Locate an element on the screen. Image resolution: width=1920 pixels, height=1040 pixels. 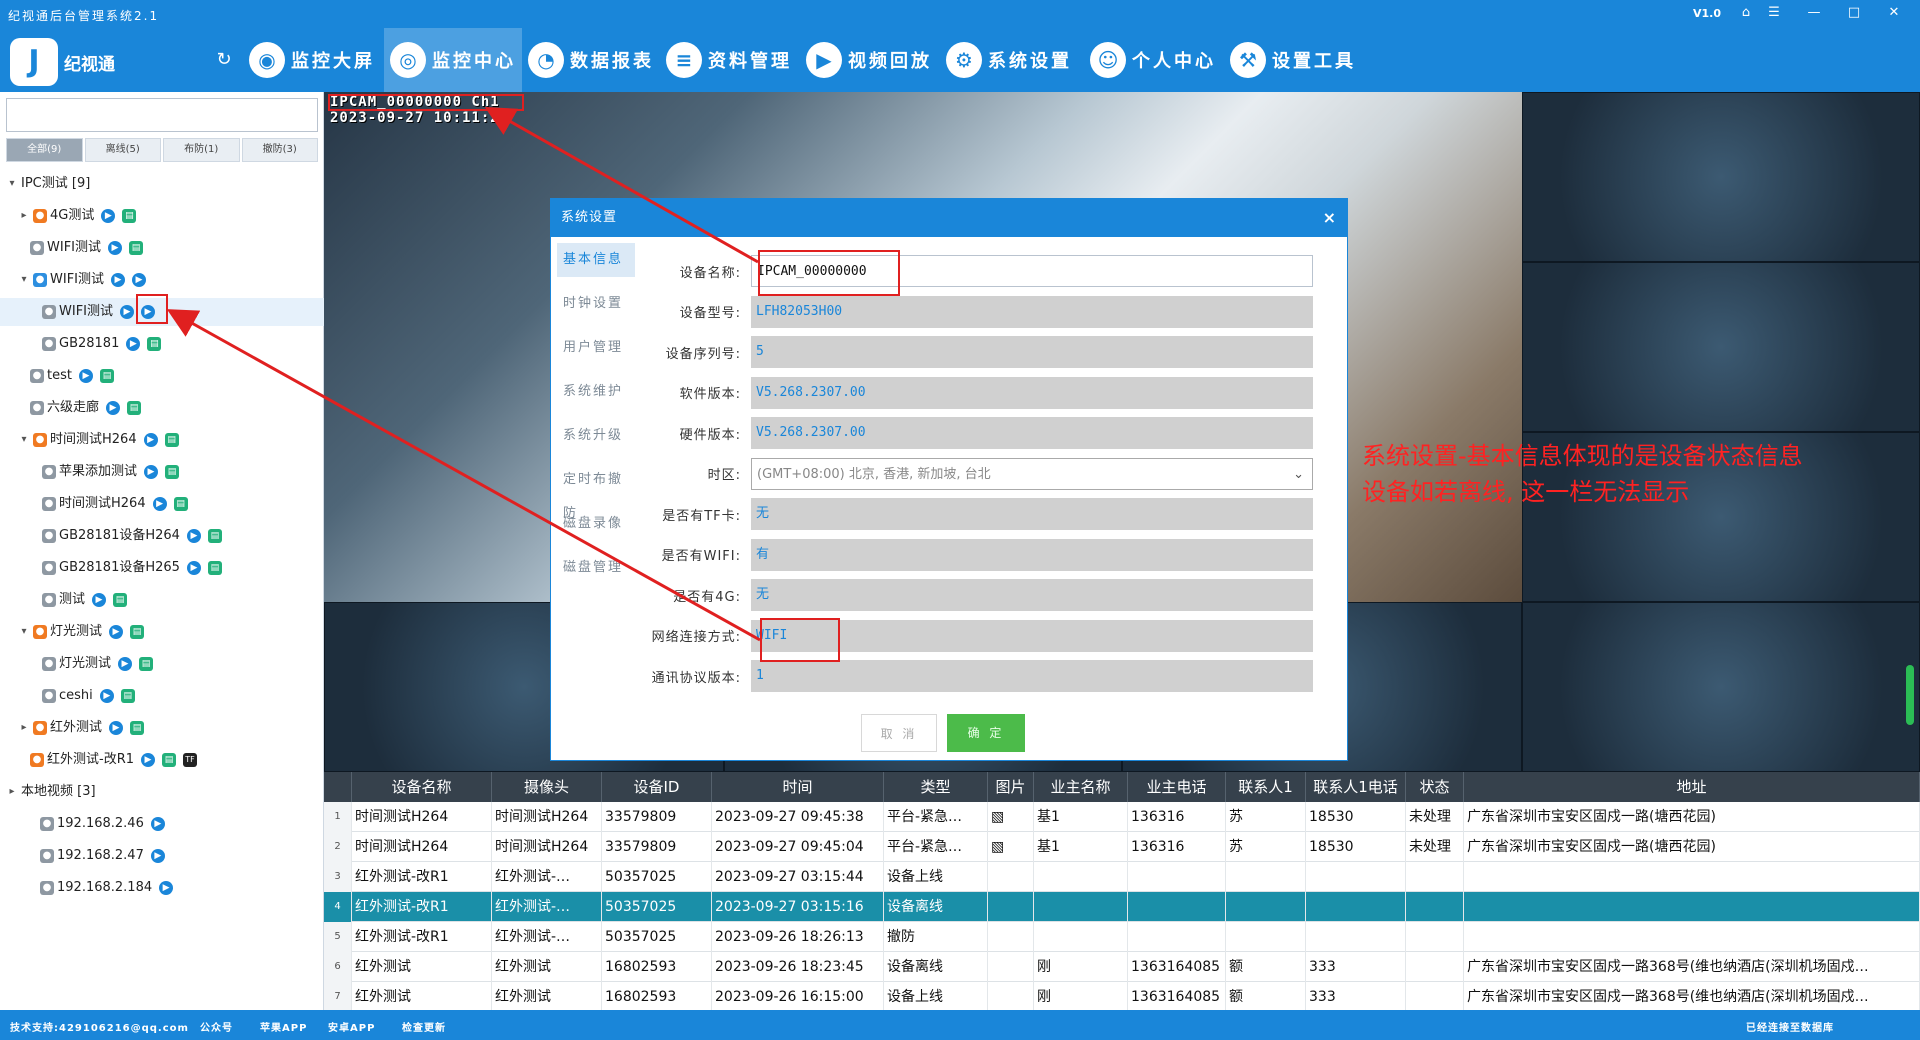
dialog-tab: 基本信息 is located at coordinates (596, 260).